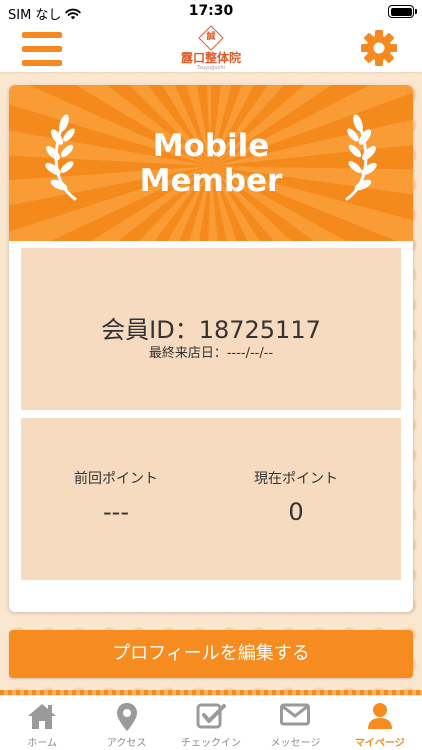 This screenshot has width=422, height=750. Describe the element at coordinates (126, 717) in the screenshot. I see `map-pin-icon` at that location.